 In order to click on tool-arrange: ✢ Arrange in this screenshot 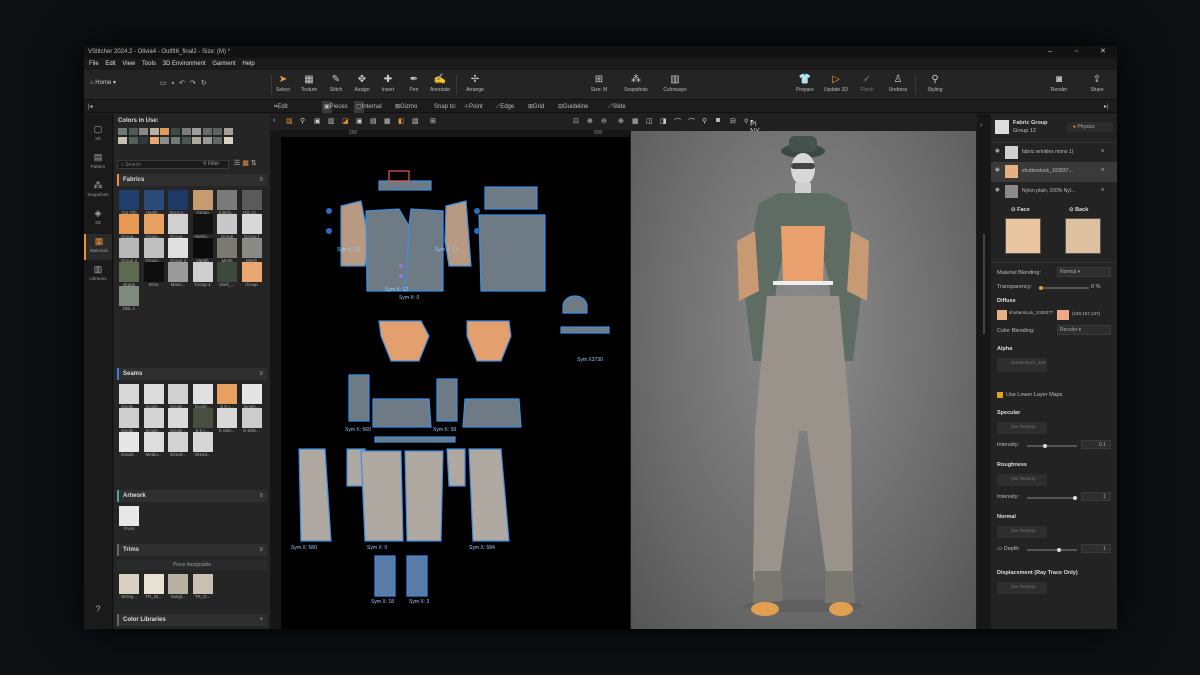, I will do `click(475, 86)`.